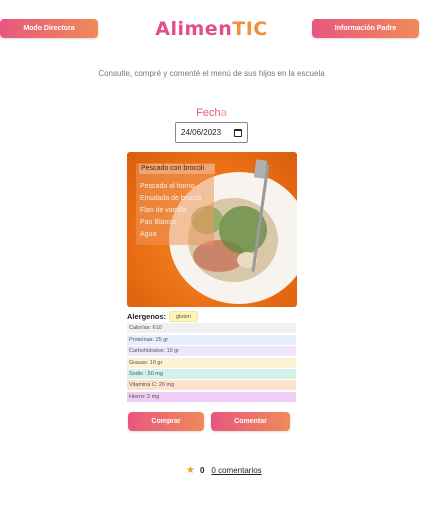 The height and width of the screenshot is (508, 423). I want to click on nutrition-row: Proteínas: 25 gr, so click(211, 340).